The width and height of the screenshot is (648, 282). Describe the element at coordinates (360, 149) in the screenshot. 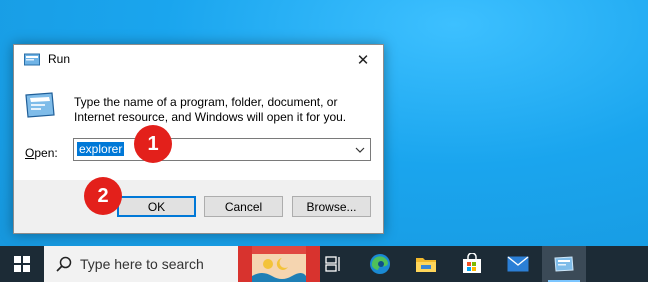

I see `chevron-down-icon` at that location.